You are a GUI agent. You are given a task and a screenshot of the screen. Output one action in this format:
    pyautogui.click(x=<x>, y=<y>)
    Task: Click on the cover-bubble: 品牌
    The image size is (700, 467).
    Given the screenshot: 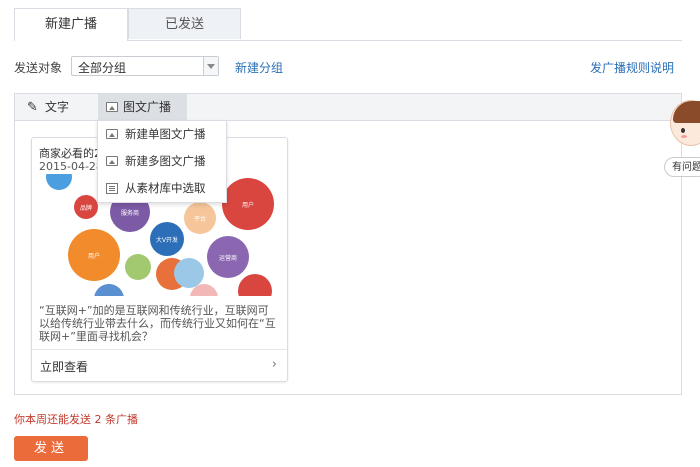 What is the action you would take?
    pyautogui.click(x=86, y=207)
    